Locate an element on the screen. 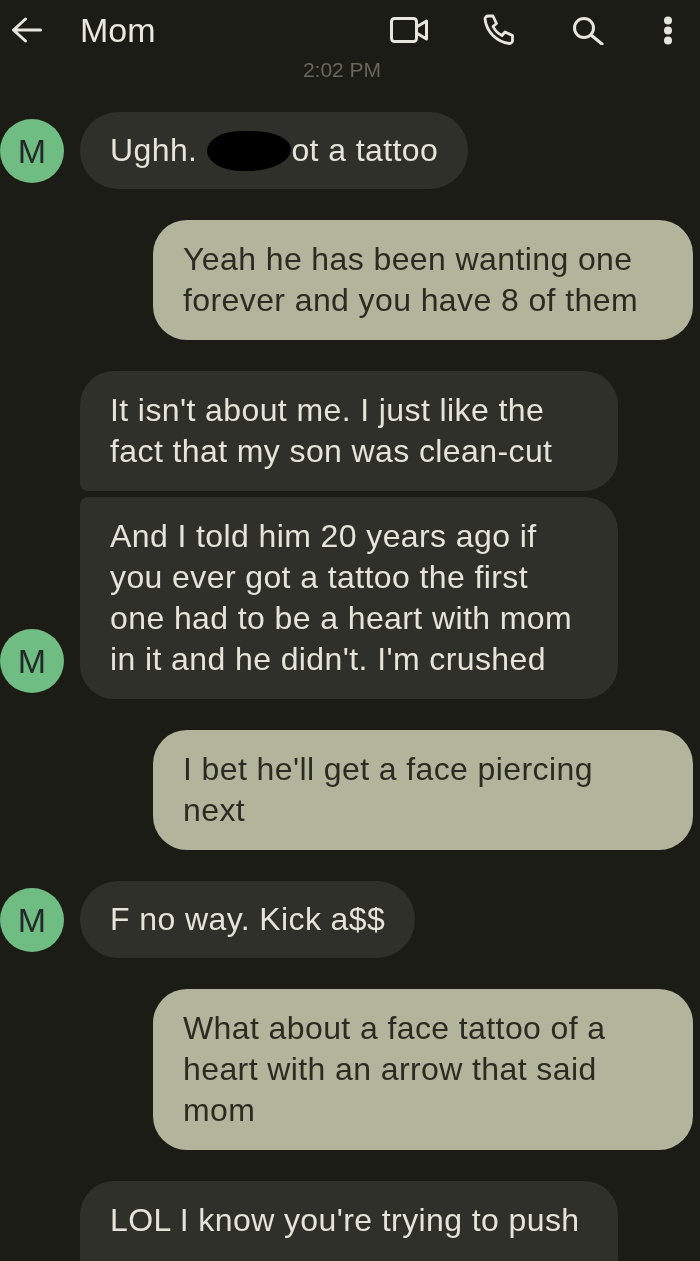  more-menu-icon is located at coordinates (668, 30).